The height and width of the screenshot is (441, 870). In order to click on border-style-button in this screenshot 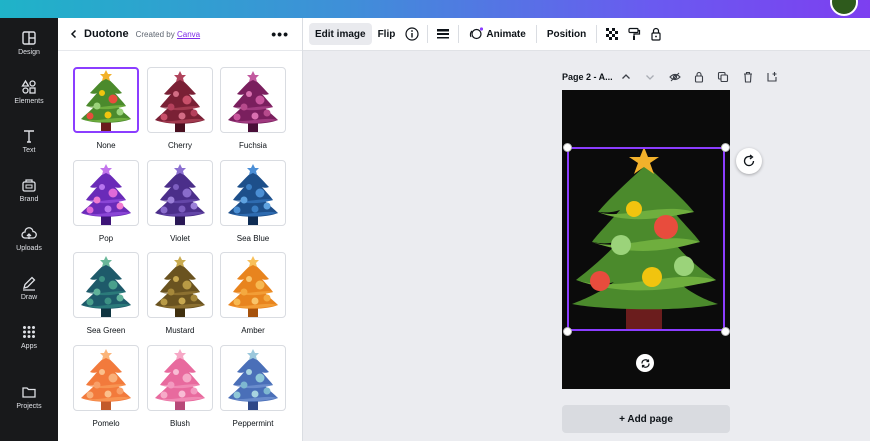, I will do `click(443, 34)`.